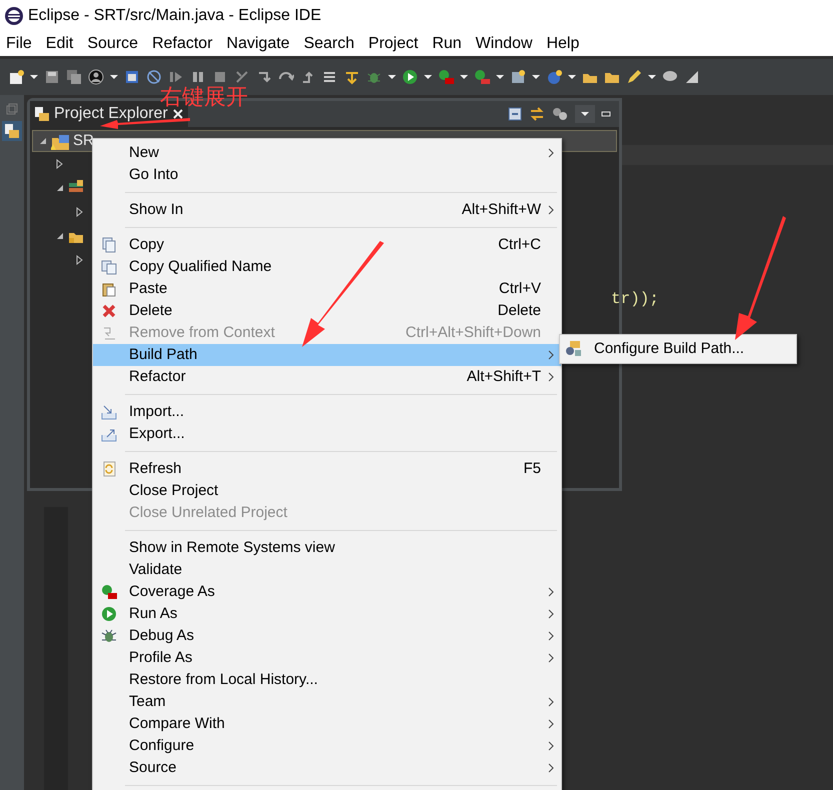 The height and width of the screenshot is (790, 833). Describe the element at coordinates (515, 114) in the screenshot. I see `collapse-all-icon` at that location.